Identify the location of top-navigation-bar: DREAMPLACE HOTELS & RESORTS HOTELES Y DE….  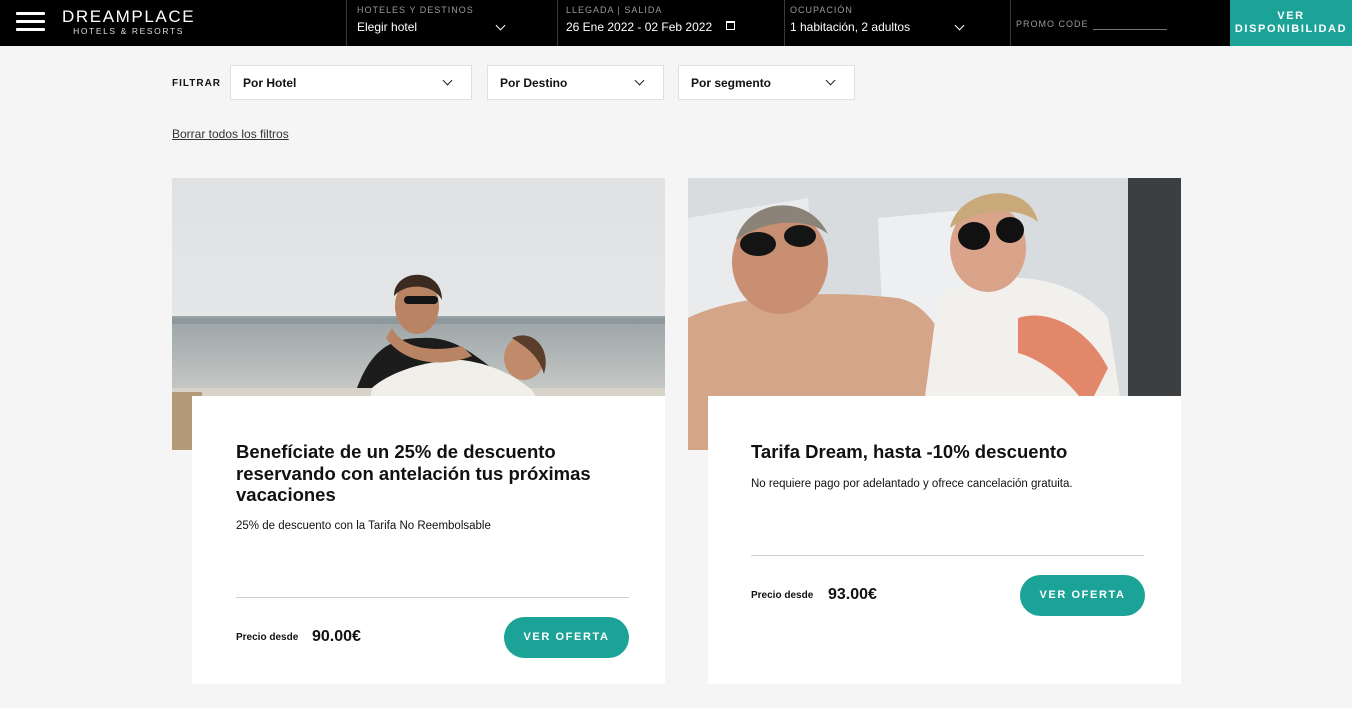
(676, 23).